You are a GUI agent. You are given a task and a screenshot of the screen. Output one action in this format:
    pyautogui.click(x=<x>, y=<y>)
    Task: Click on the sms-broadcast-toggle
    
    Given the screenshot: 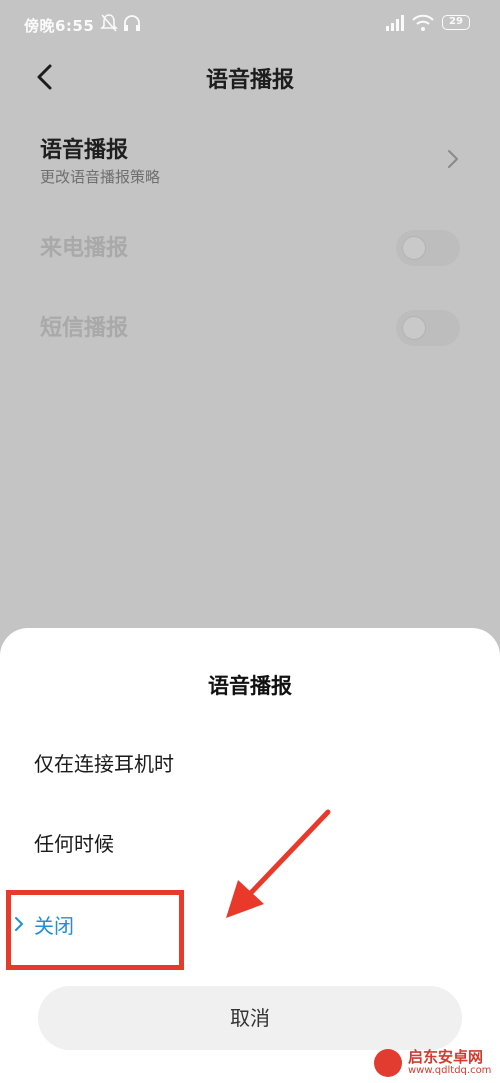 What is the action you would take?
    pyautogui.click(x=428, y=328)
    